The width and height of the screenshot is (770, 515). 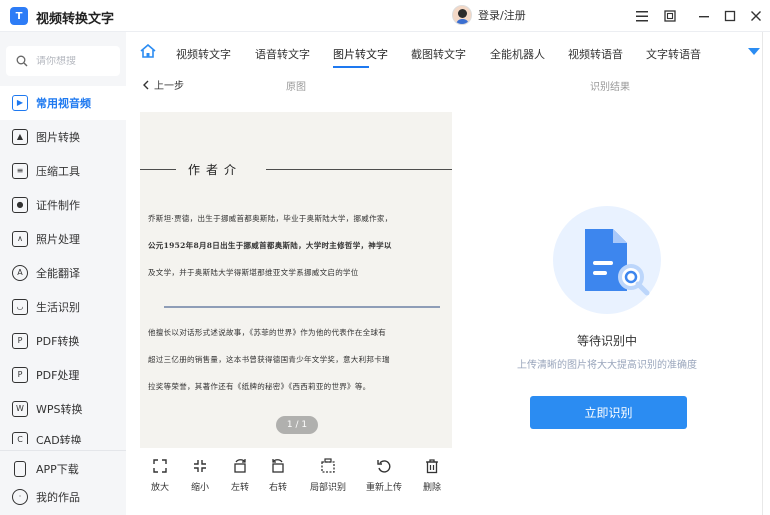 What do you see at coordinates (75, 19) in the screenshot?
I see `app-title: 视频转换文字` at bounding box center [75, 19].